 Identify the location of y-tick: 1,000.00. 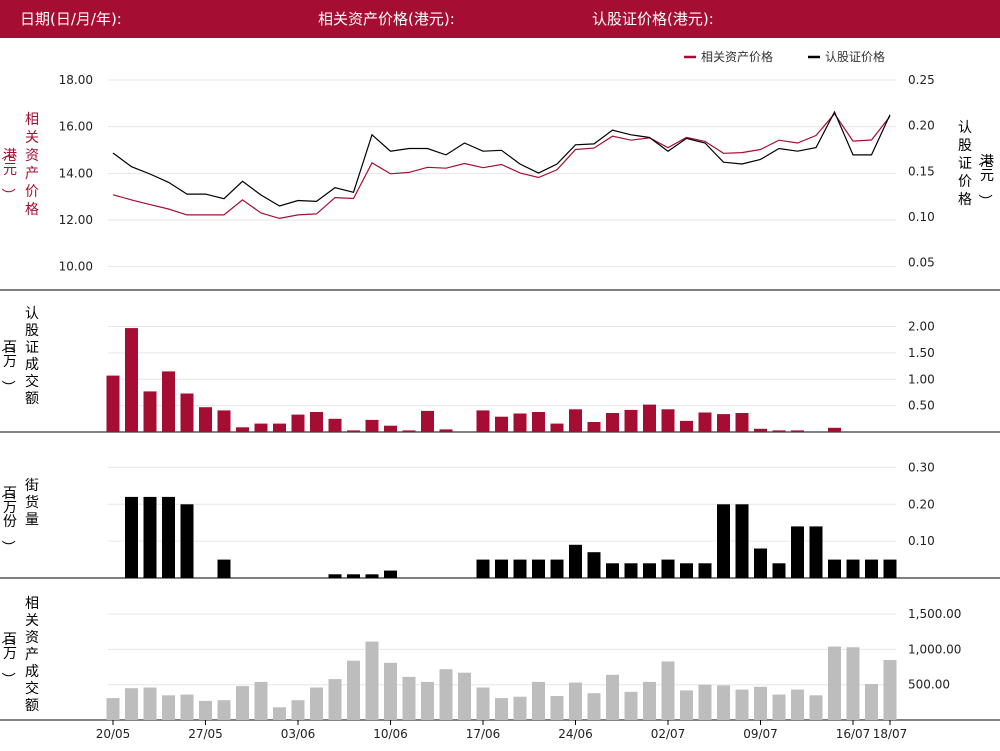
(934, 649).